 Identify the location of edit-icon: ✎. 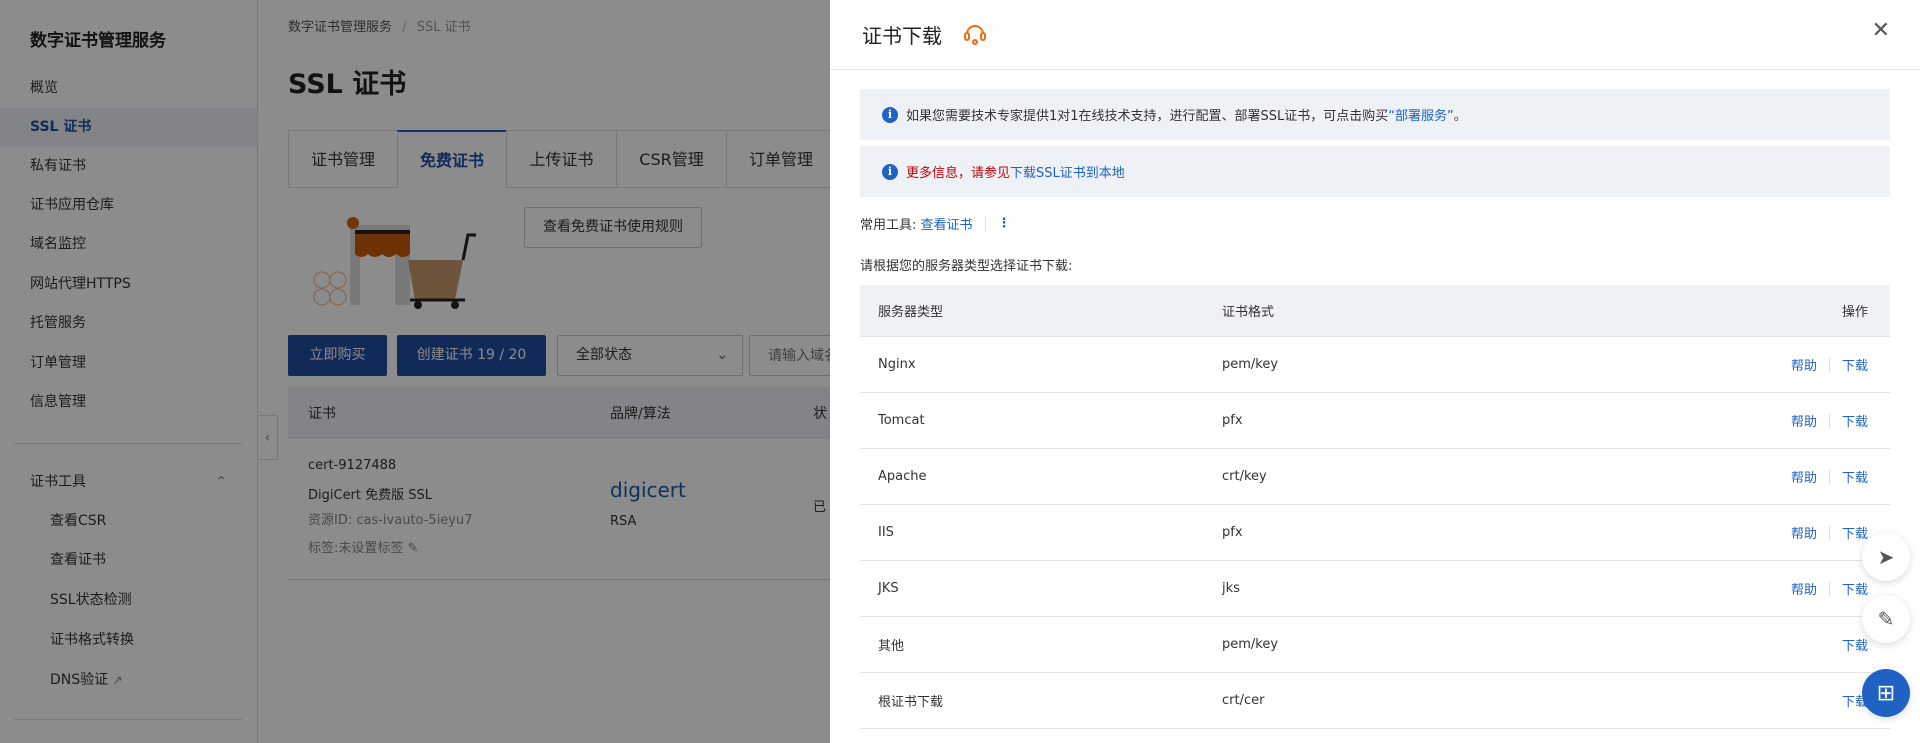
(1886, 619).